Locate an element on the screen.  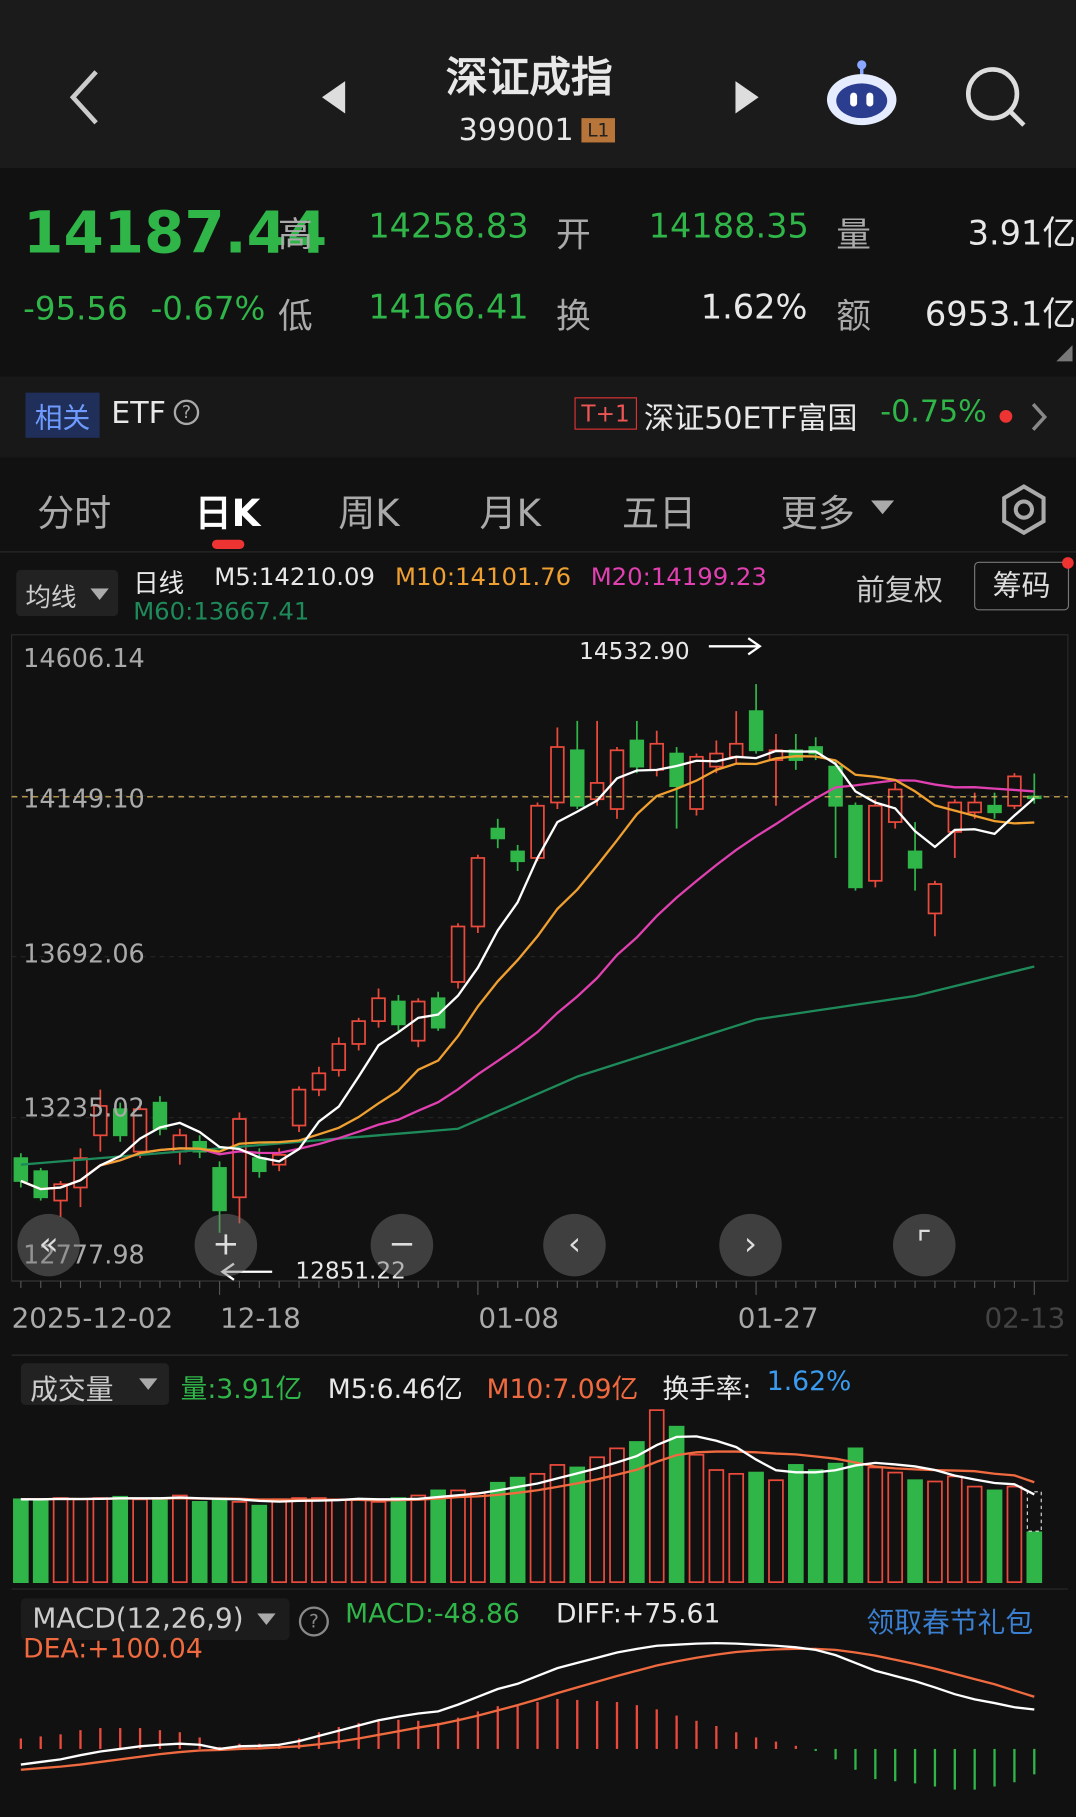
volume-select: 成交量 is located at coordinates (95, 1385).